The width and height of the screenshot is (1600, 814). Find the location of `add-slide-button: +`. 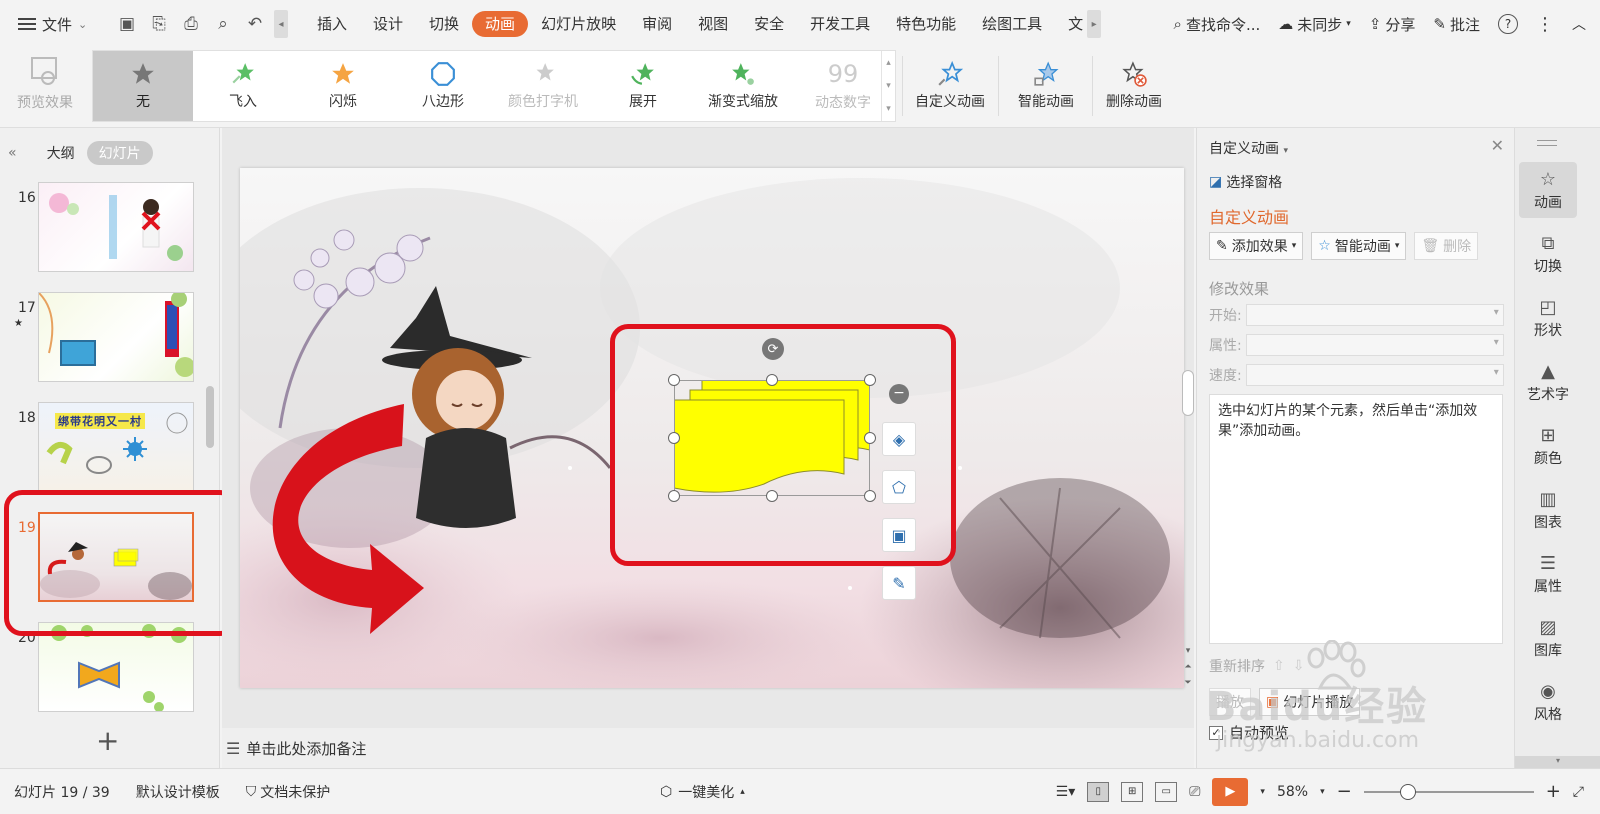

add-slide-button: + is located at coordinates (107, 740).